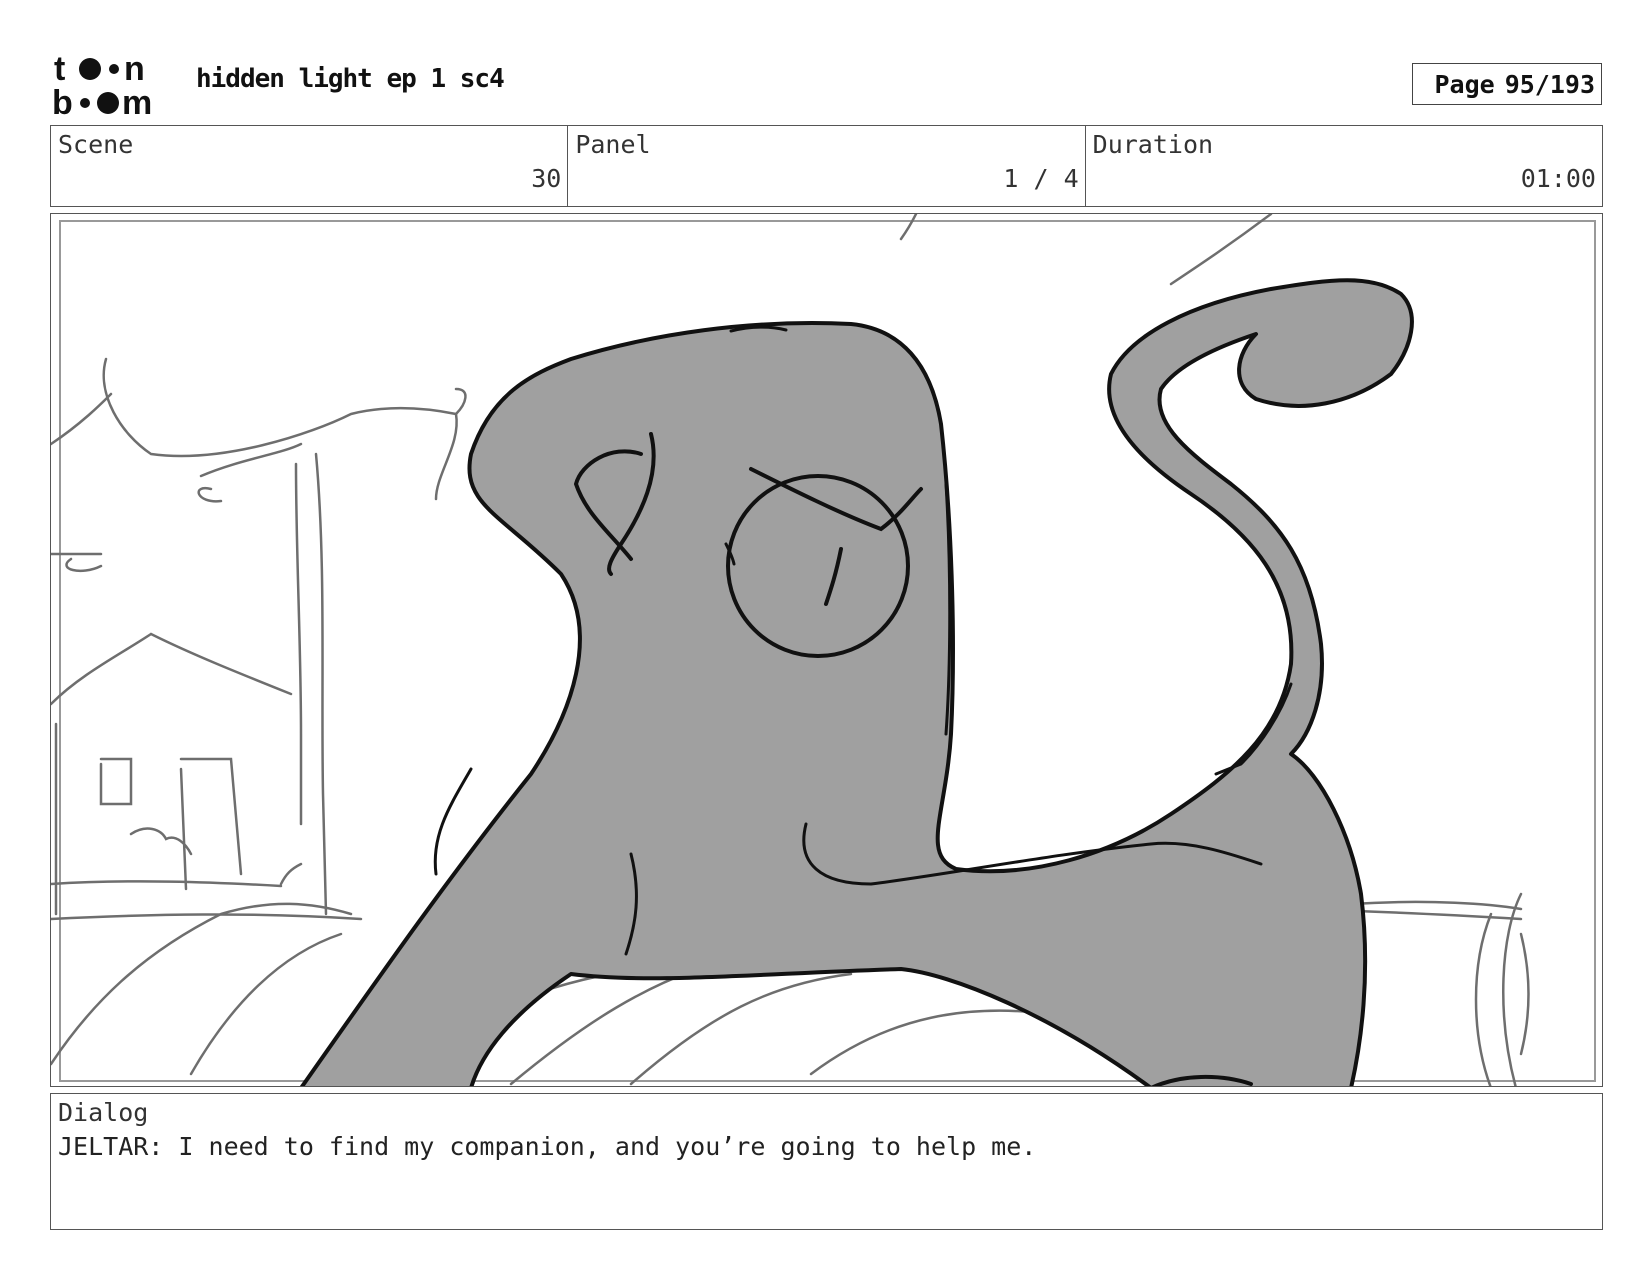 The height and width of the screenshot is (1275, 1650). I want to click on scene-label: Scene, so click(96, 144).